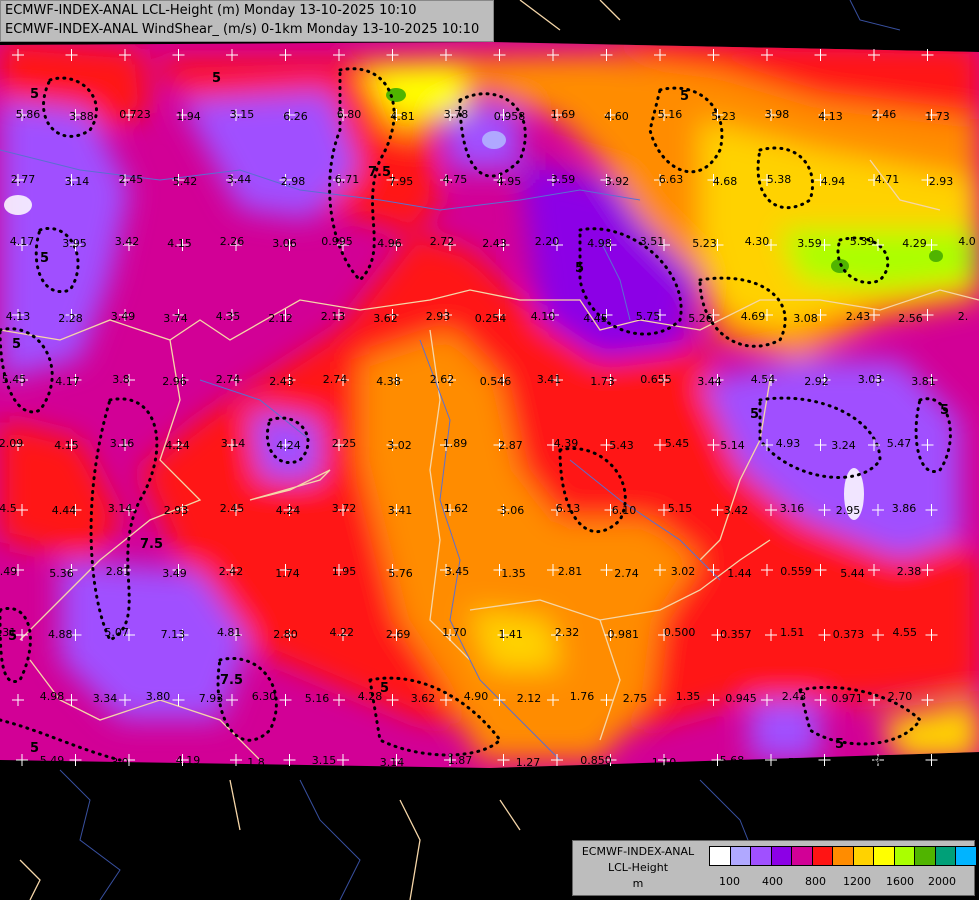  Describe the element at coordinates (456, 114) in the screenshot. I see `station-value: 3.78` at that location.